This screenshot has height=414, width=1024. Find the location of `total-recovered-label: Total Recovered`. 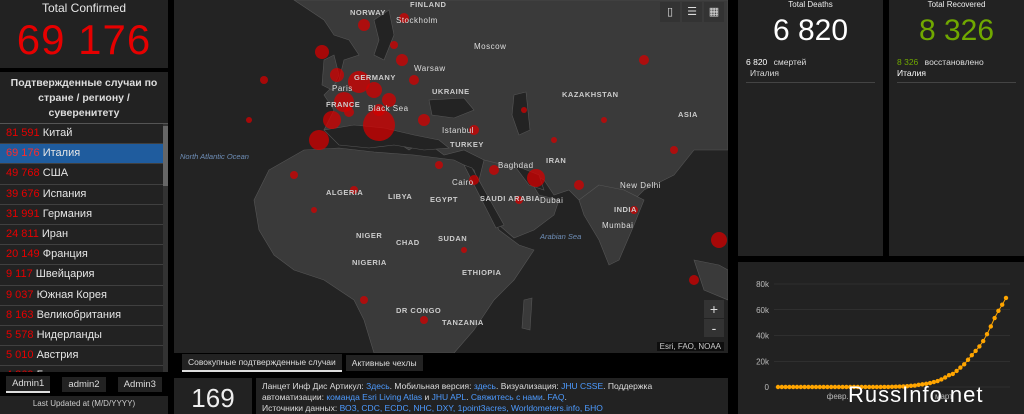

total-recovered-label: Total Recovered is located at coordinates (956, 4).